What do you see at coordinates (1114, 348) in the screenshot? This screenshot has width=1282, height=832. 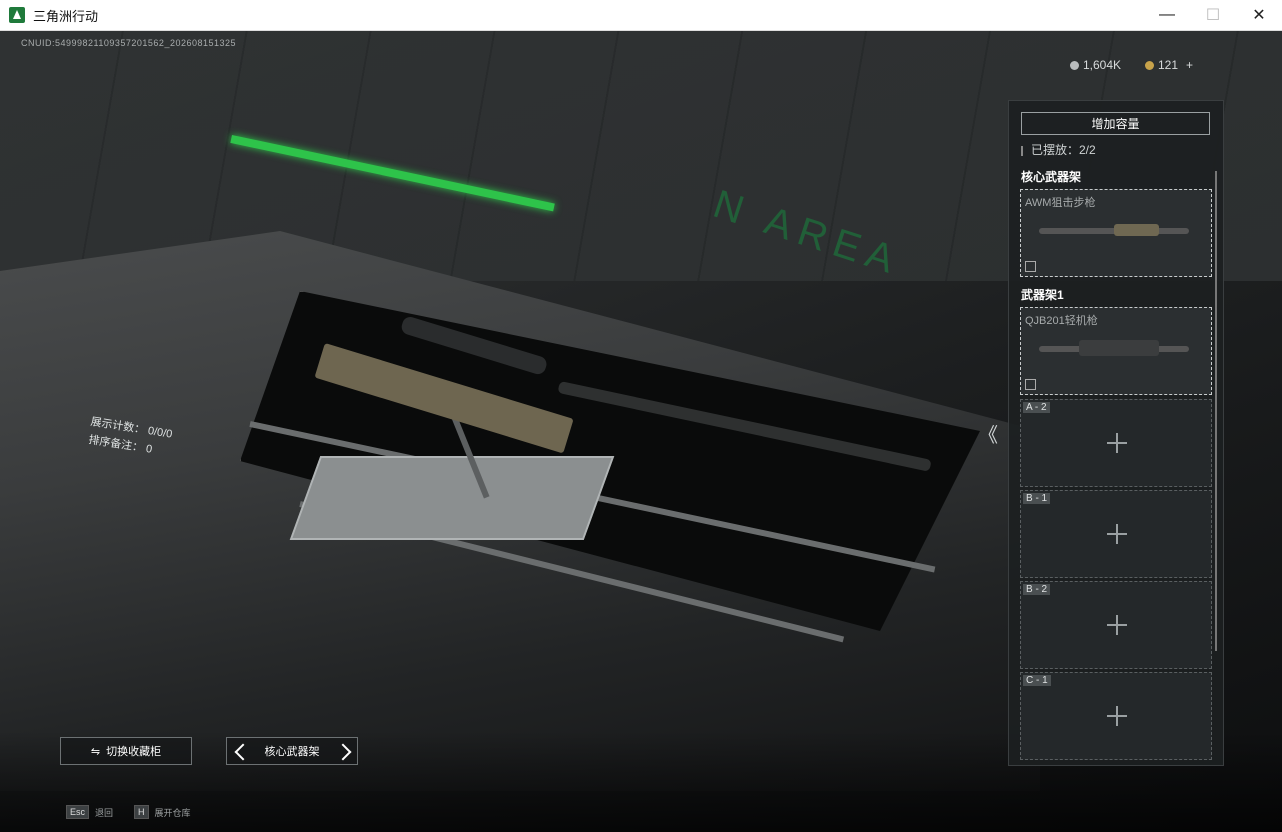 I see `qjb201-thumbnail` at bounding box center [1114, 348].